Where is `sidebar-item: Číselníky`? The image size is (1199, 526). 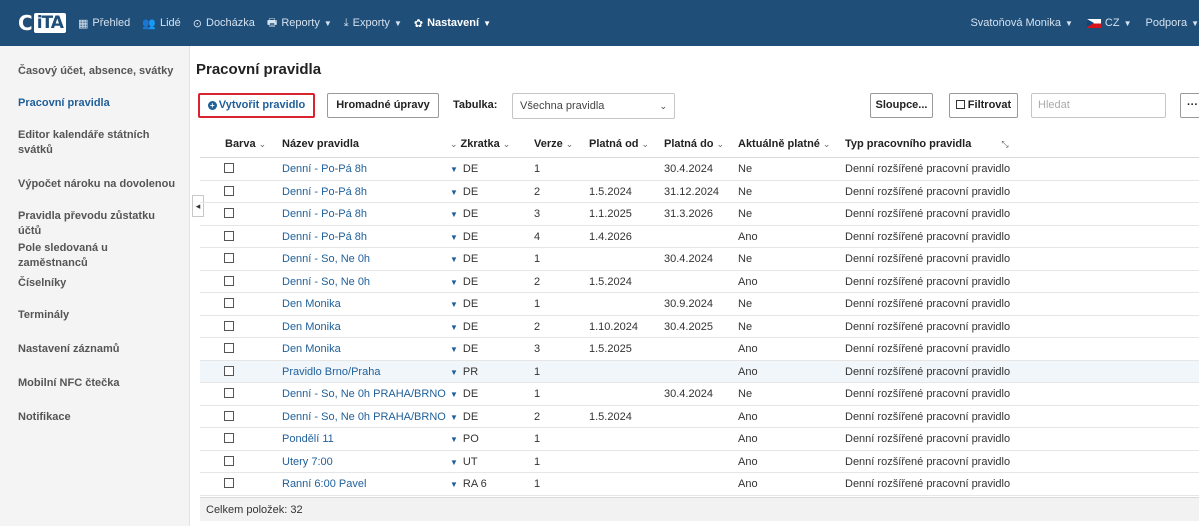 sidebar-item: Číselníky is located at coordinates (98, 283).